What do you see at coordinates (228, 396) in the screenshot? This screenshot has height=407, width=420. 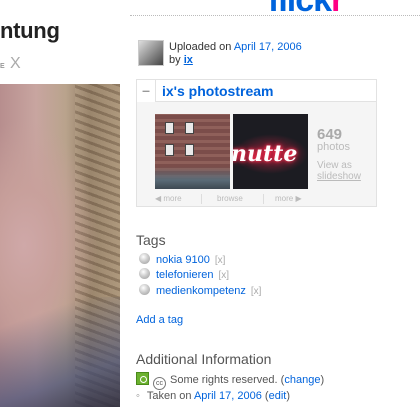 I see `taken-date-link: April 17, 2006` at bounding box center [228, 396].